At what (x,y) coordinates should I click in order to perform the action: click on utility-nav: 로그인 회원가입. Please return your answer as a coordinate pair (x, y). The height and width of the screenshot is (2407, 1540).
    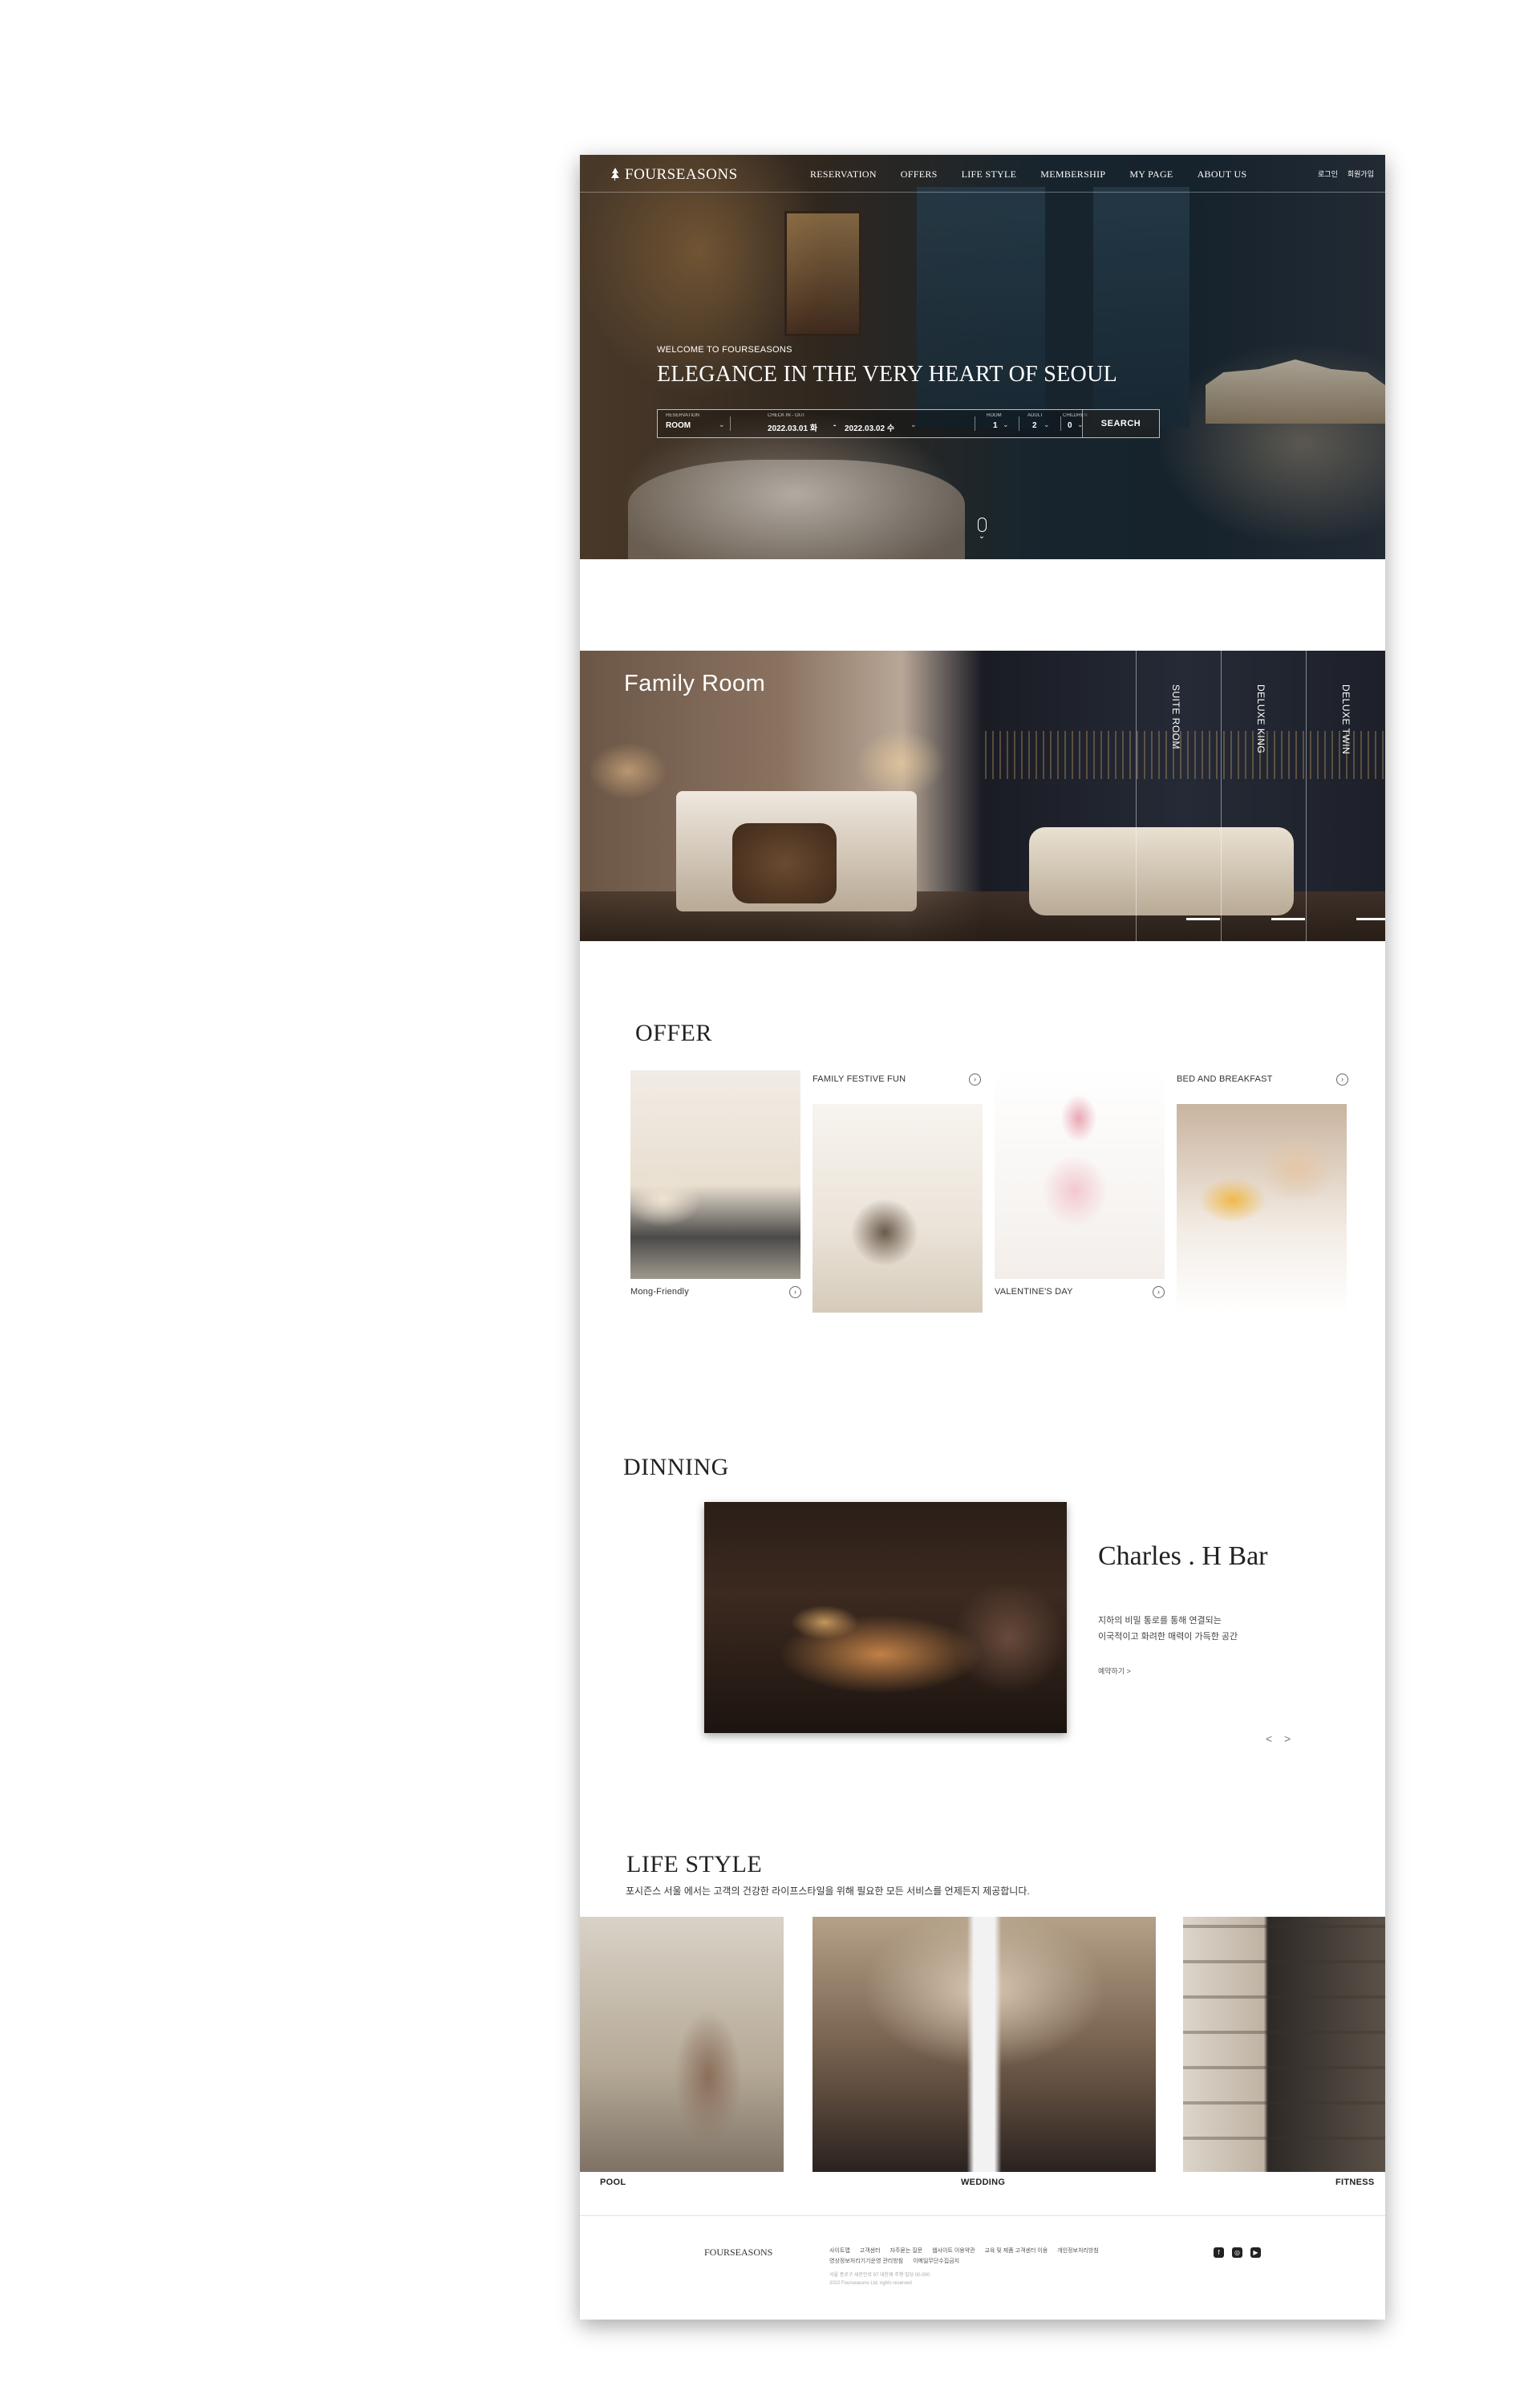
    Looking at the image, I should click on (1346, 173).